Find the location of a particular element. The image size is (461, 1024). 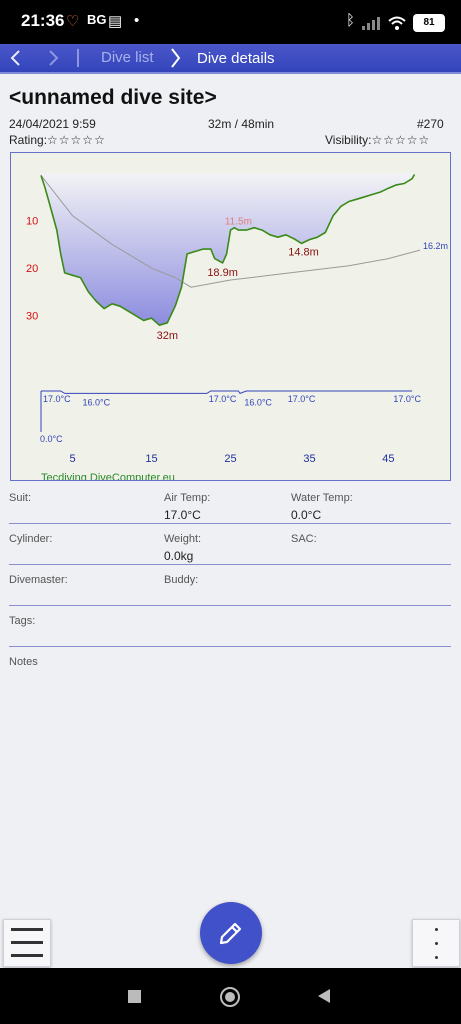

depth-label: 16.2m is located at coordinates (435, 246).